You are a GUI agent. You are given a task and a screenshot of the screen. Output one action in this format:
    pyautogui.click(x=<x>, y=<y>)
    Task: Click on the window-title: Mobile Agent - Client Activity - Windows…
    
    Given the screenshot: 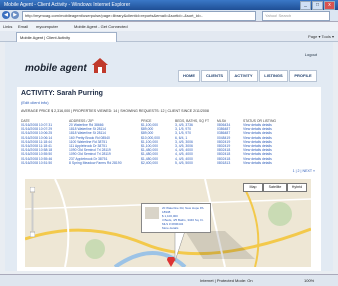 What is the action you would take?
    pyautogui.click(x=67, y=5)
    